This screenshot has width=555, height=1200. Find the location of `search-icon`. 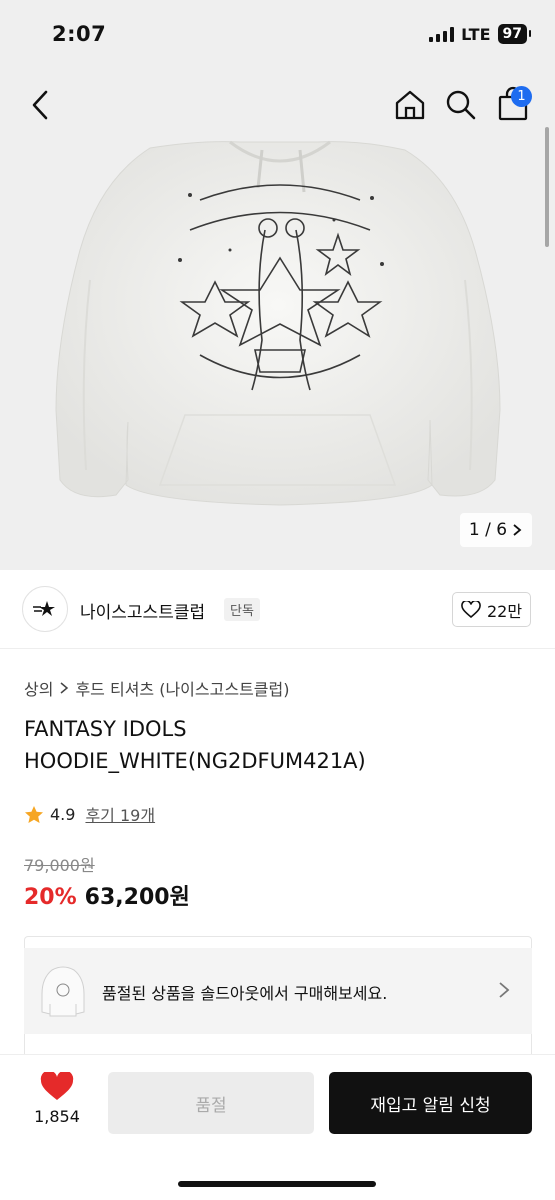

search-icon is located at coordinates (461, 105).